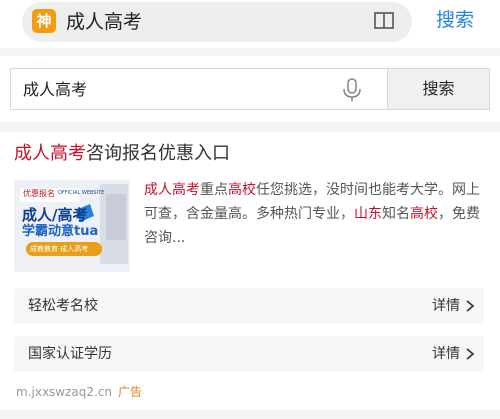 This screenshot has height=419, width=500. What do you see at coordinates (50, 153) in the screenshot?
I see `ad-title-highlight: 成人高考` at bounding box center [50, 153].